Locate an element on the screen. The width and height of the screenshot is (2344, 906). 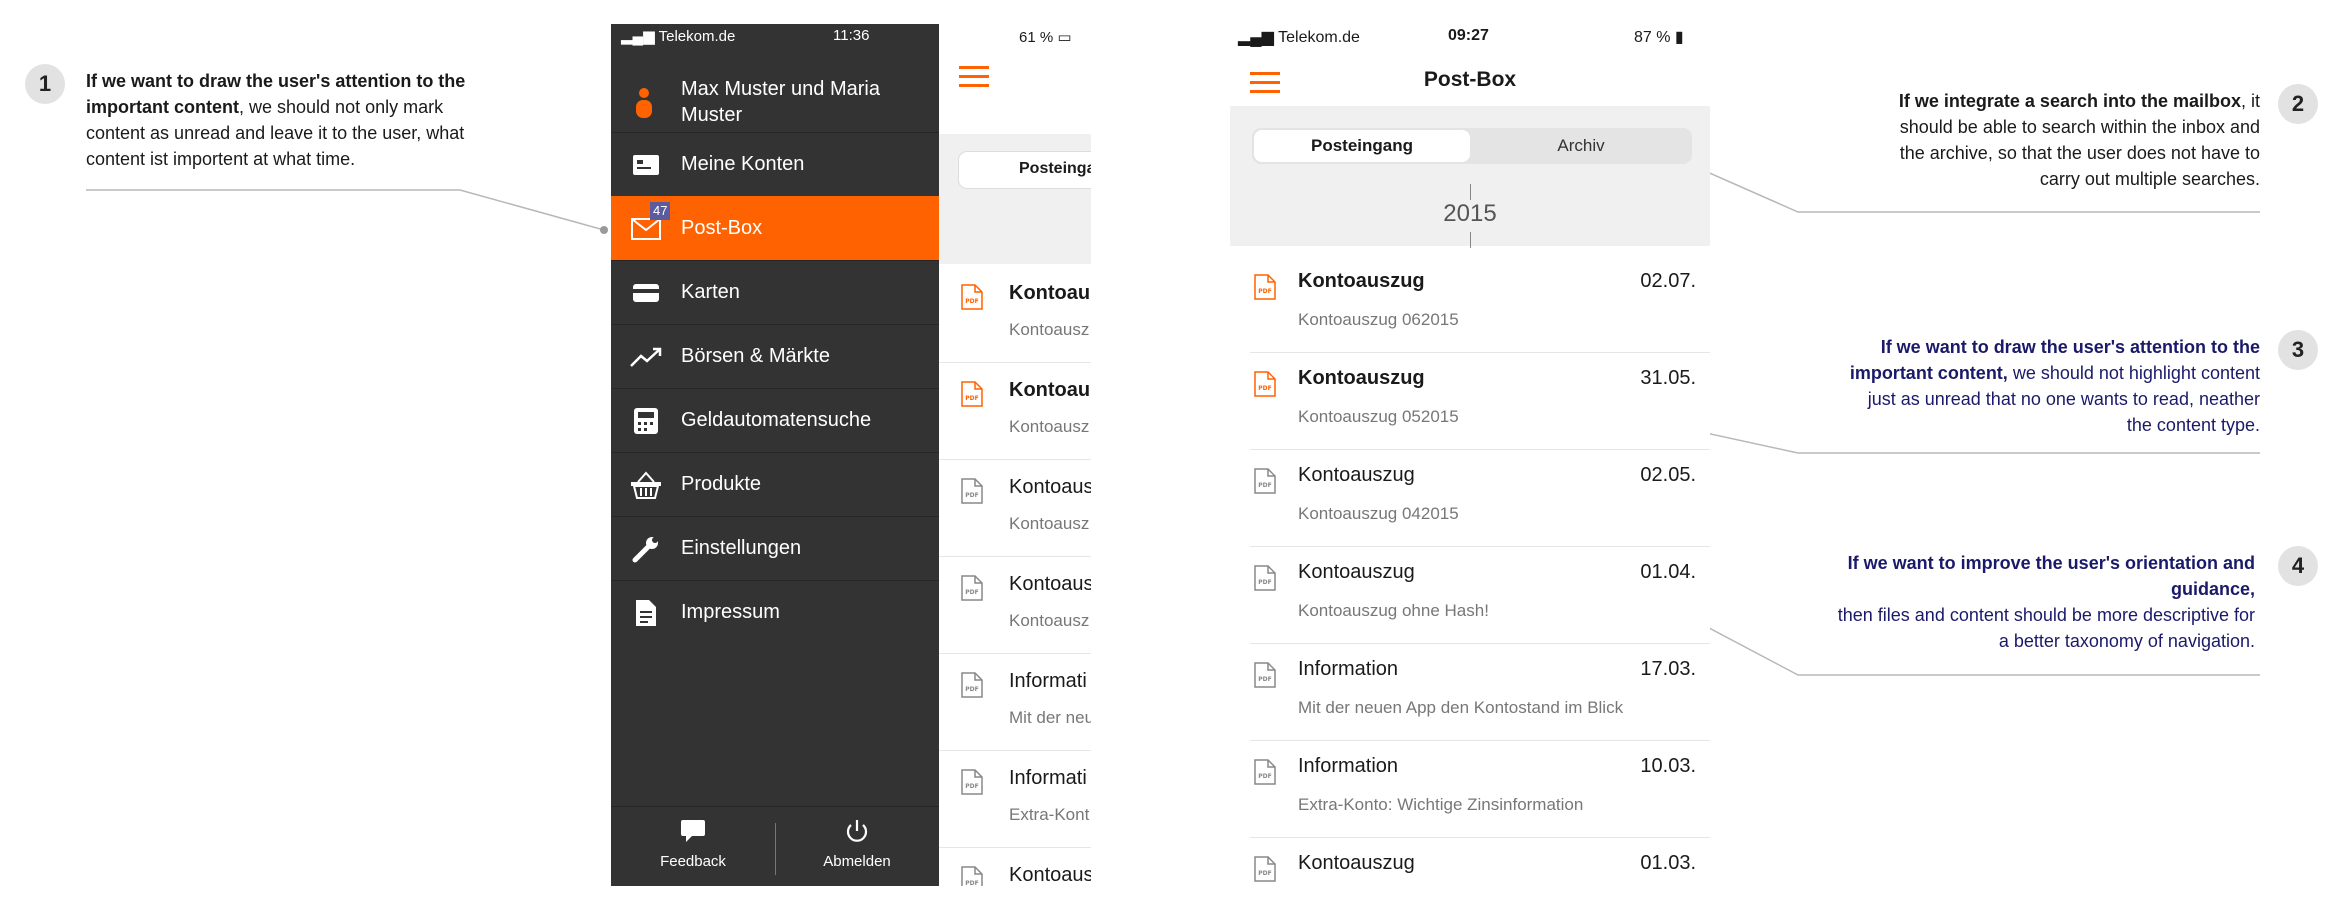
item-subtitle: Extra-Konto: Wichtige Zinsinformation is located at coordinates (1441, 804).